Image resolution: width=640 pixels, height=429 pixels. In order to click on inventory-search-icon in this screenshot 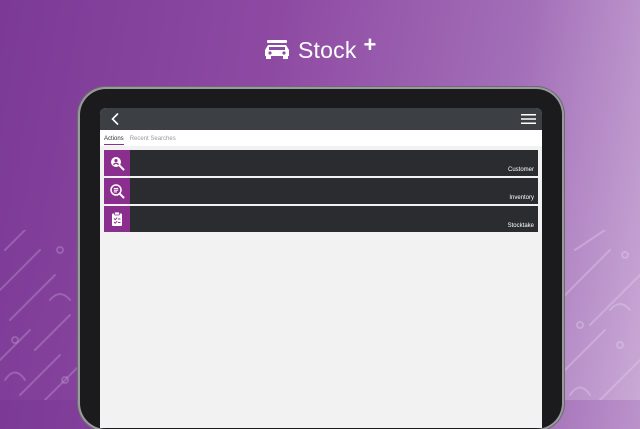, I will do `click(117, 191)`.